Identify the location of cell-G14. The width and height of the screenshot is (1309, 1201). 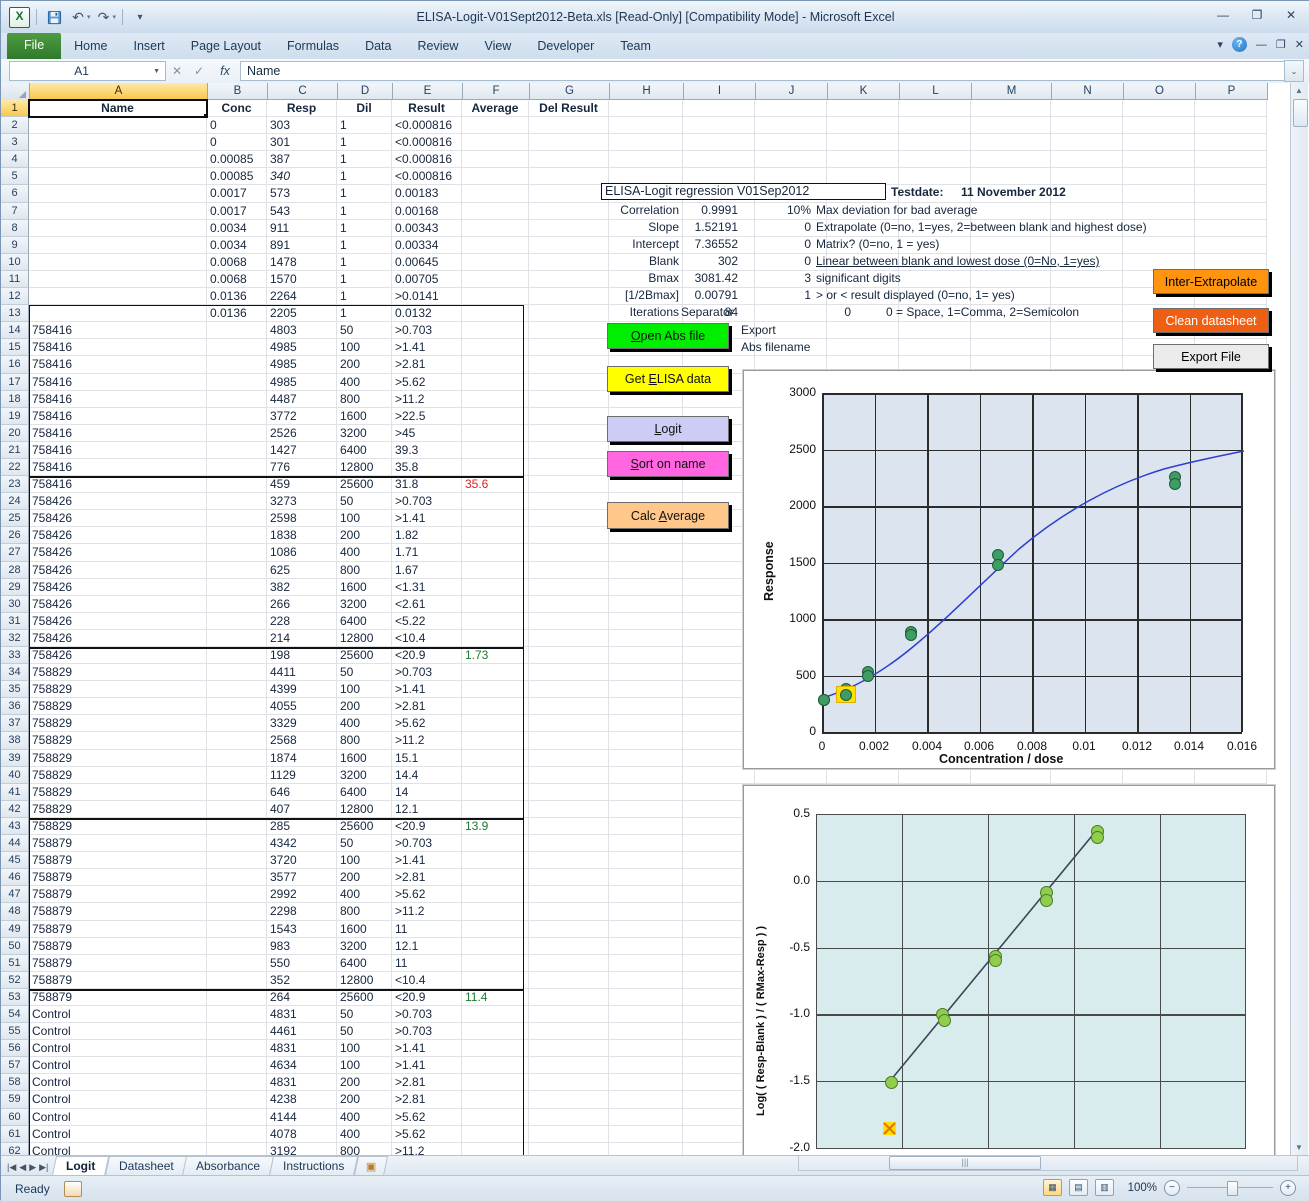
(569, 331).